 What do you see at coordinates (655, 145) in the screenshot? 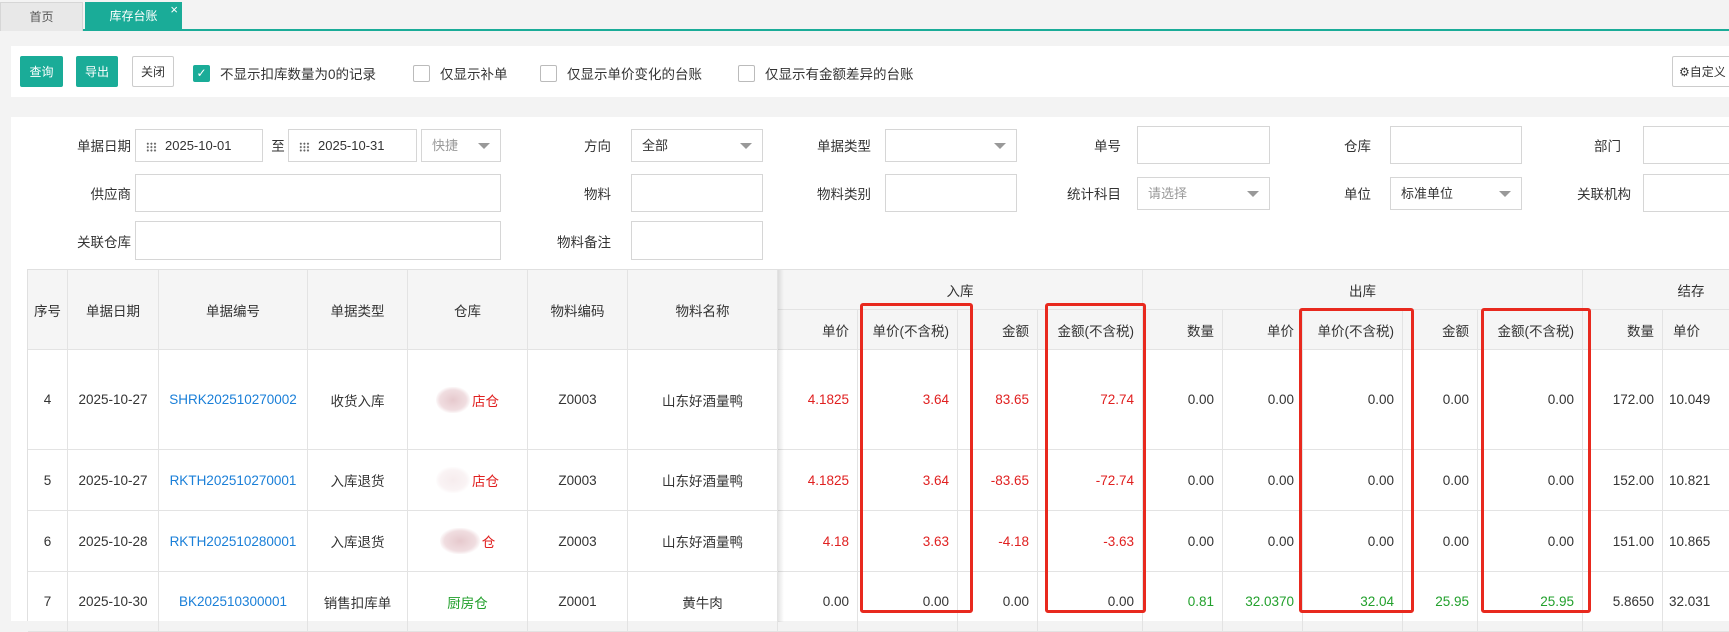
I see `direction-value: 全部` at bounding box center [655, 145].